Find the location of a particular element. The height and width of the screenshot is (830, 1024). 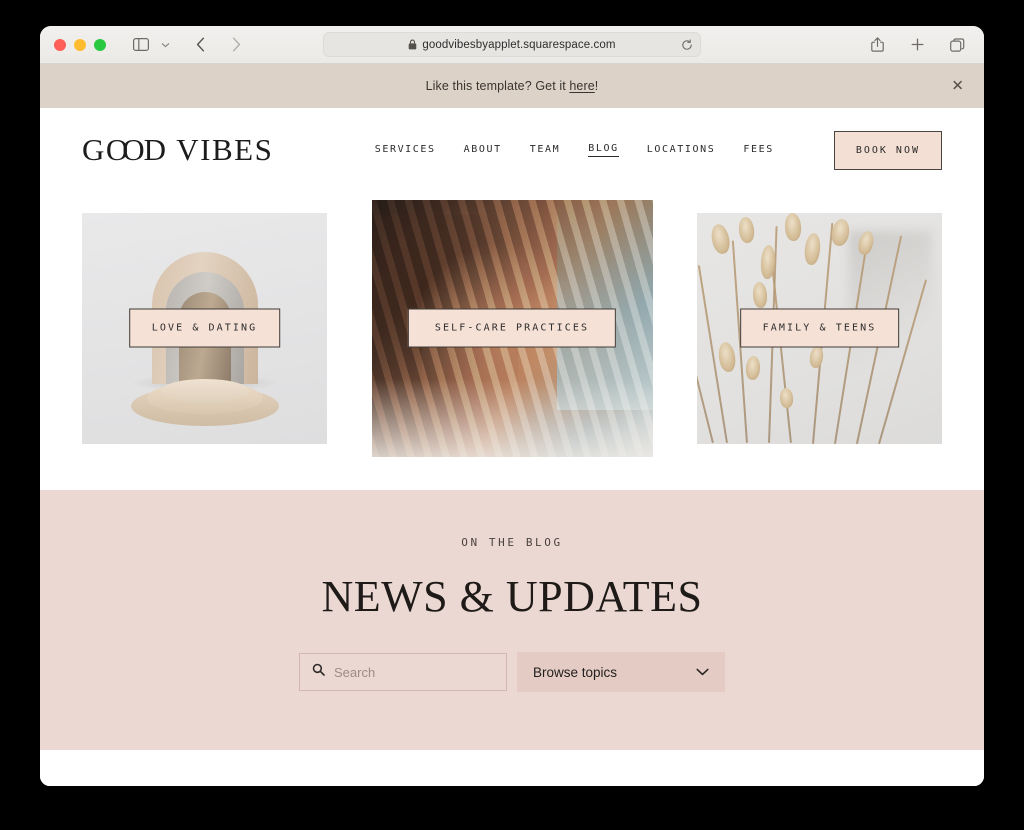

category-card-self-care: SELF-CARE PRACTICES is located at coordinates (512, 328).